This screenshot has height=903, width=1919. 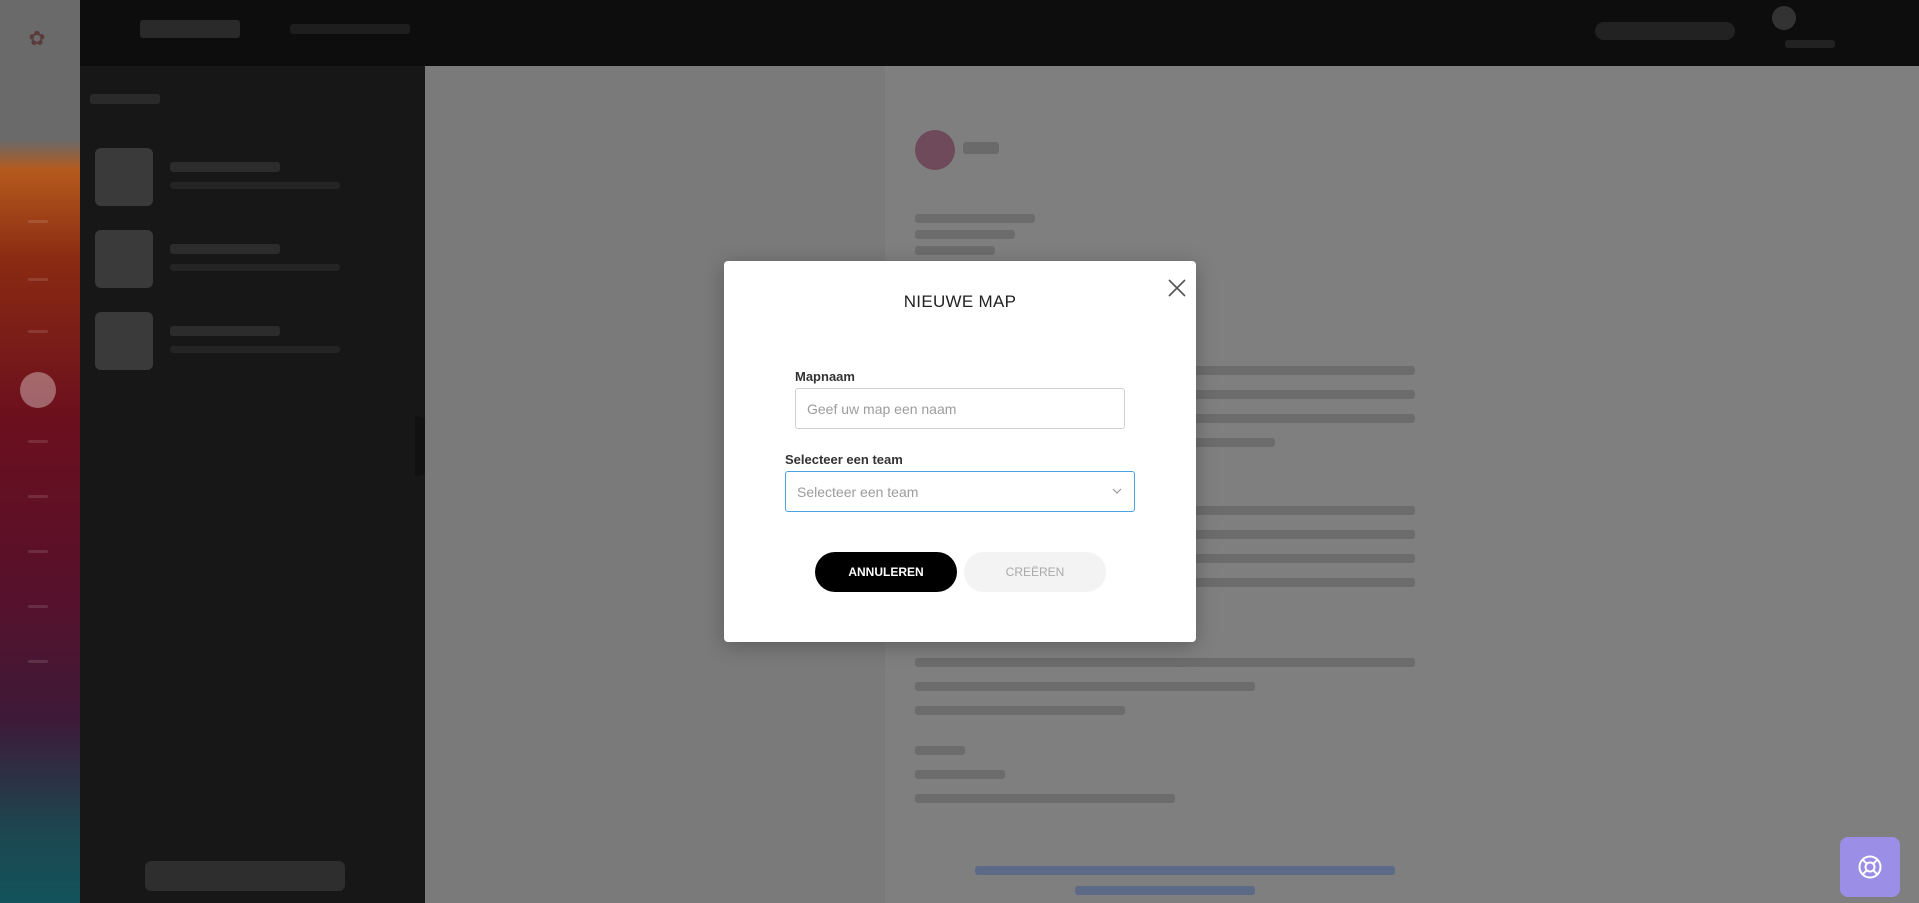 What do you see at coordinates (886, 572) in the screenshot?
I see `cancel-button: ANNULEREN` at bounding box center [886, 572].